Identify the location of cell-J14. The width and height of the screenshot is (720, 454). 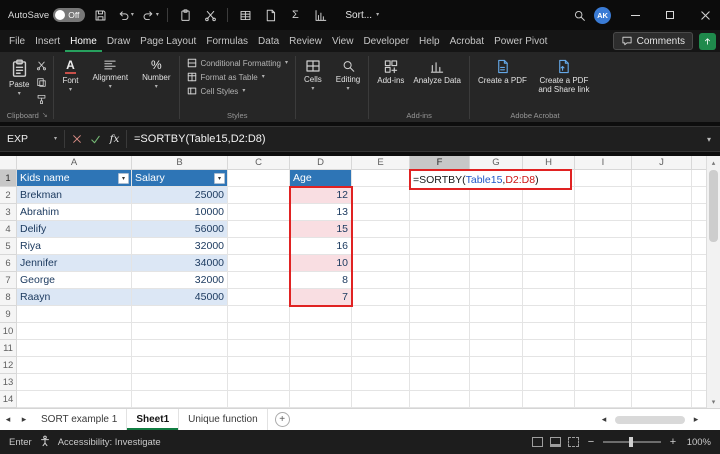
(662, 399).